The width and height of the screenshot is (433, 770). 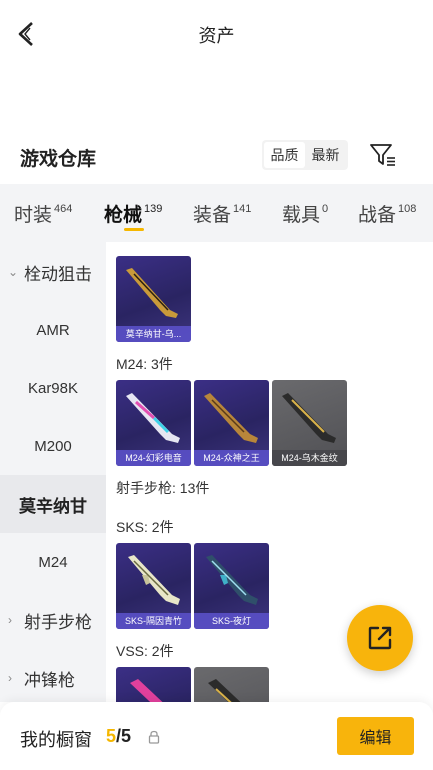 What do you see at coordinates (231, 621) in the screenshot?
I see `weapon-card-caption: SKS-夜灯` at bounding box center [231, 621].